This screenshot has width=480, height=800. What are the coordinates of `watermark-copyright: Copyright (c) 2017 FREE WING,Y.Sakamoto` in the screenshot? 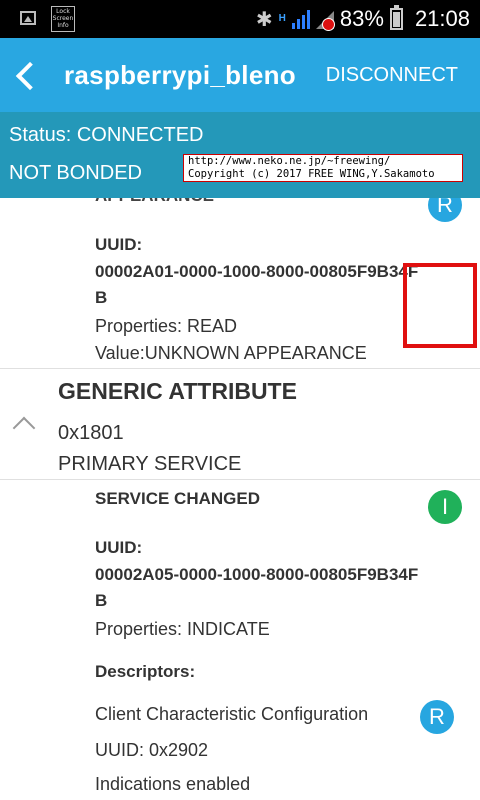 It's located at (311, 174).